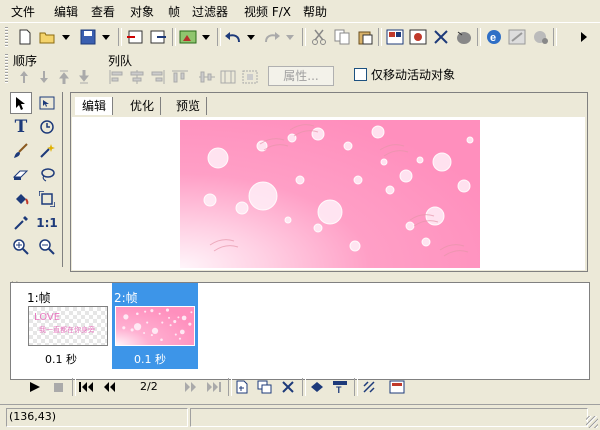 Image resolution: width=600 pixels, height=430 pixels. What do you see at coordinates (21, 223) in the screenshot?
I see `eyedropper-tool-icon` at bounding box center [21, 223].